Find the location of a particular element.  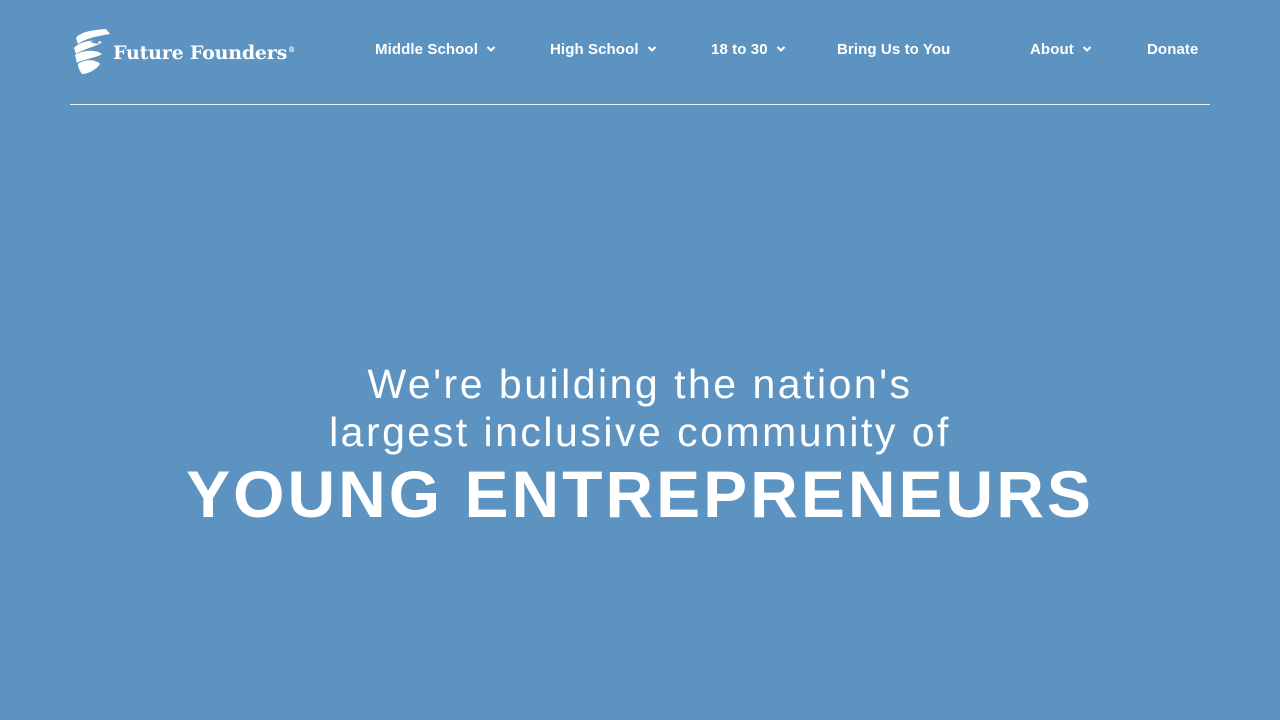

nav-label: Middle School is located at coordinates (426, 49).